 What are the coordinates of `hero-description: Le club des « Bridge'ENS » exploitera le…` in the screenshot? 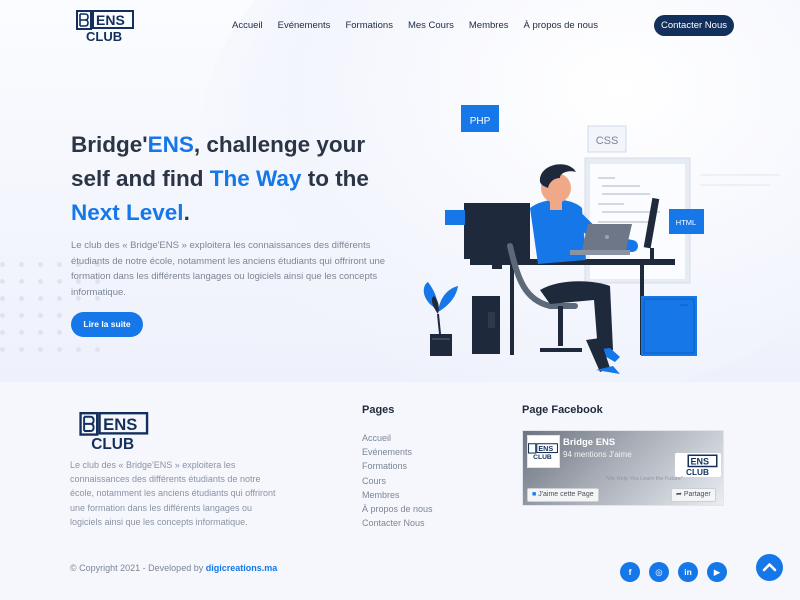 It's located at (228, 269).